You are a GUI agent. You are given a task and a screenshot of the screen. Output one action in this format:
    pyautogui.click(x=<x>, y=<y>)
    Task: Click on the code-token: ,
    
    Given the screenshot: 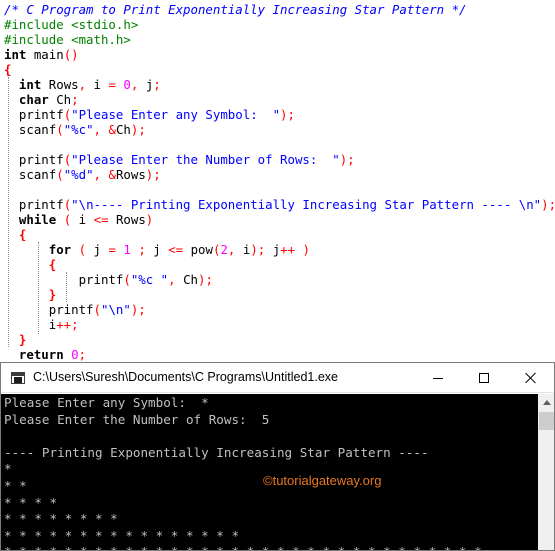 What is the action you would take?
    pyautogui.click(x=97, y=129)
    